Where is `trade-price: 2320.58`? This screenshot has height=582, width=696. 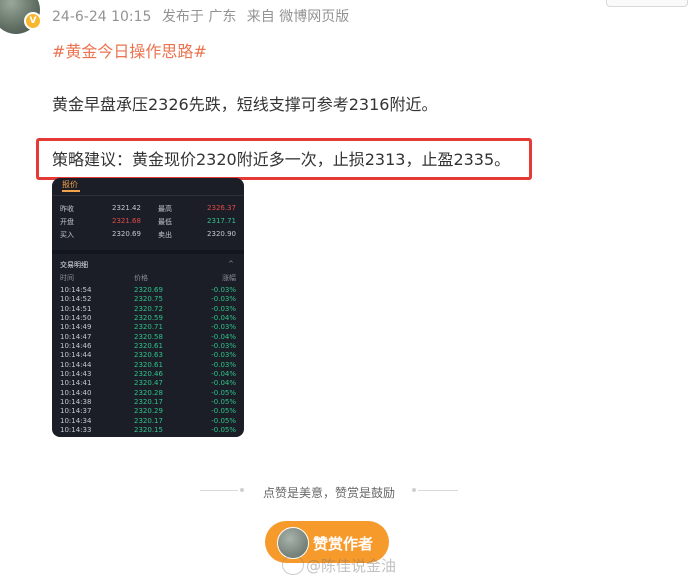
trade-price: 2320.58 is located at coordinates (148, 336).